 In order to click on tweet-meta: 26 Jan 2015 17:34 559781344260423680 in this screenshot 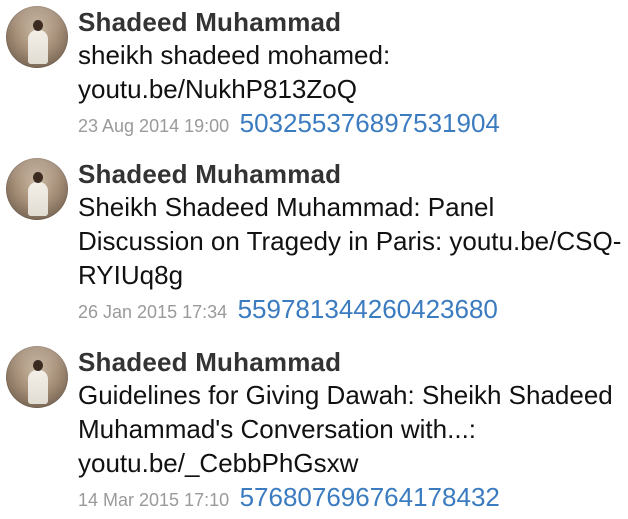, I will do `click(352, 311)`.